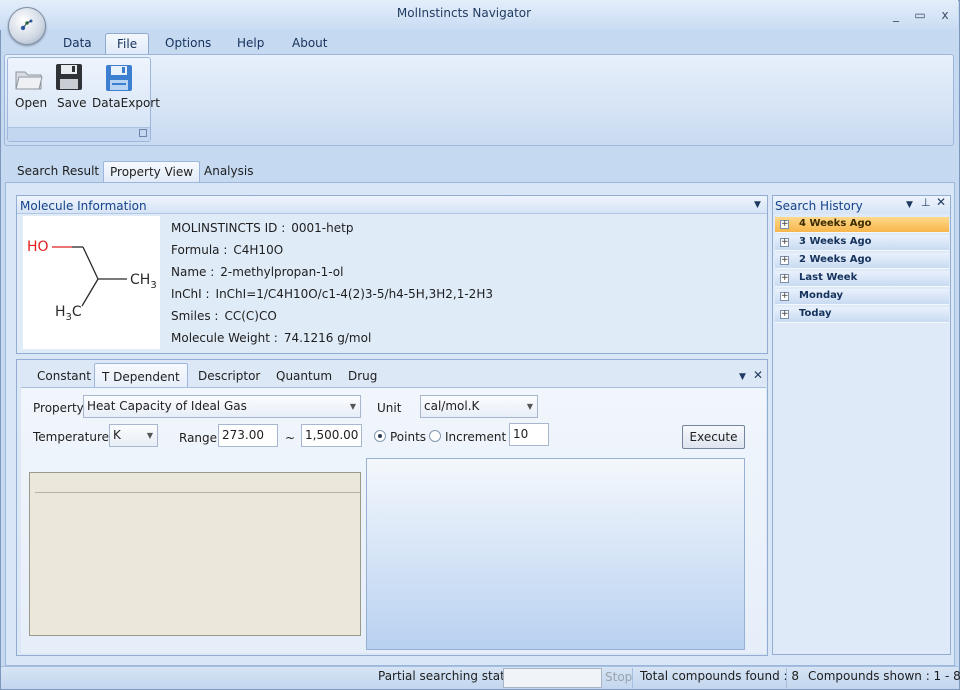 The image size is (960, 690). I want to click on unit-select: cal/mol.K ▼, so click(479, 406).